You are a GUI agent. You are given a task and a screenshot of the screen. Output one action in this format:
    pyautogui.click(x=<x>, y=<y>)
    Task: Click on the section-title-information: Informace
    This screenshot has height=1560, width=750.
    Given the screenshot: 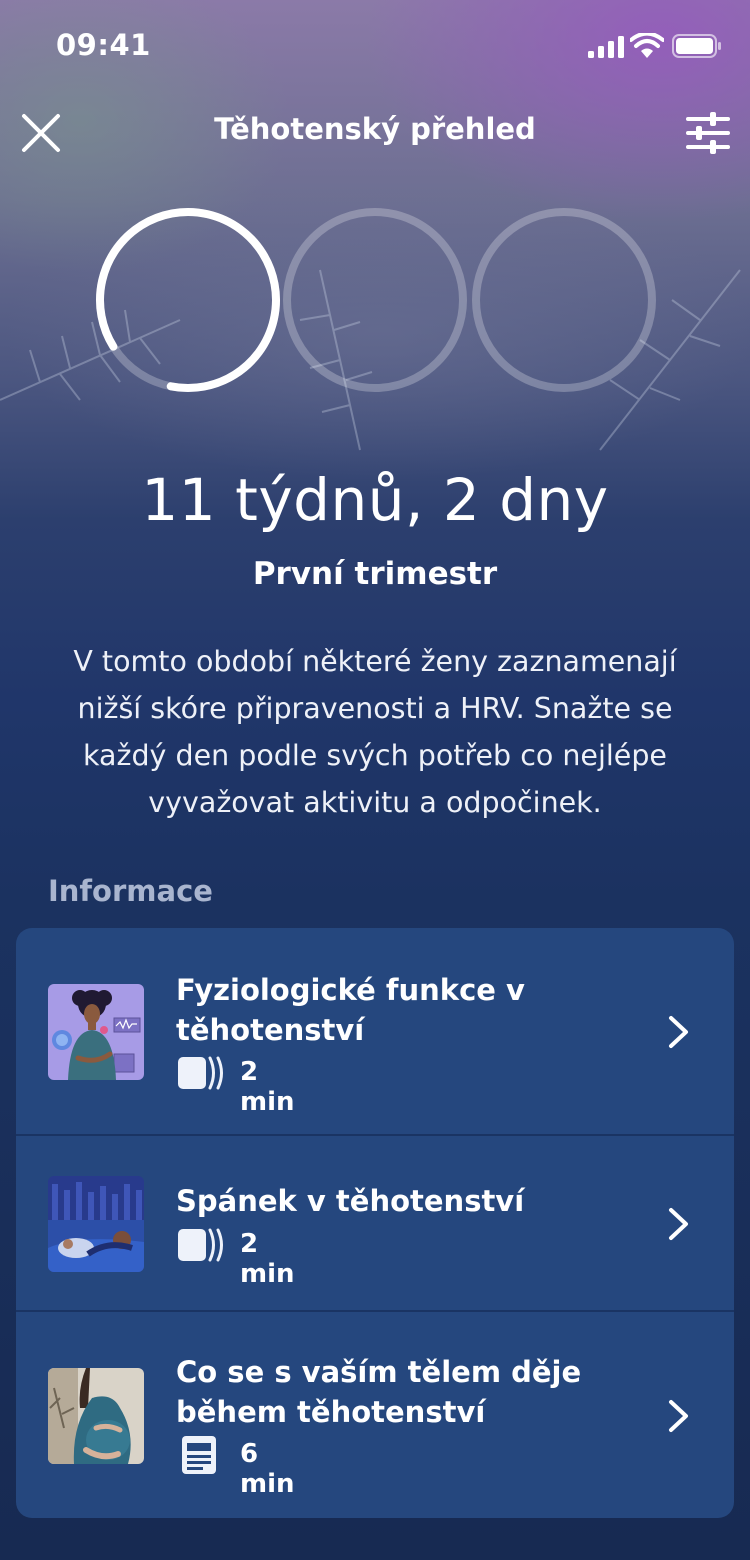 What is the action you would take?
    pyautogui.click(x=130, y=891)
    